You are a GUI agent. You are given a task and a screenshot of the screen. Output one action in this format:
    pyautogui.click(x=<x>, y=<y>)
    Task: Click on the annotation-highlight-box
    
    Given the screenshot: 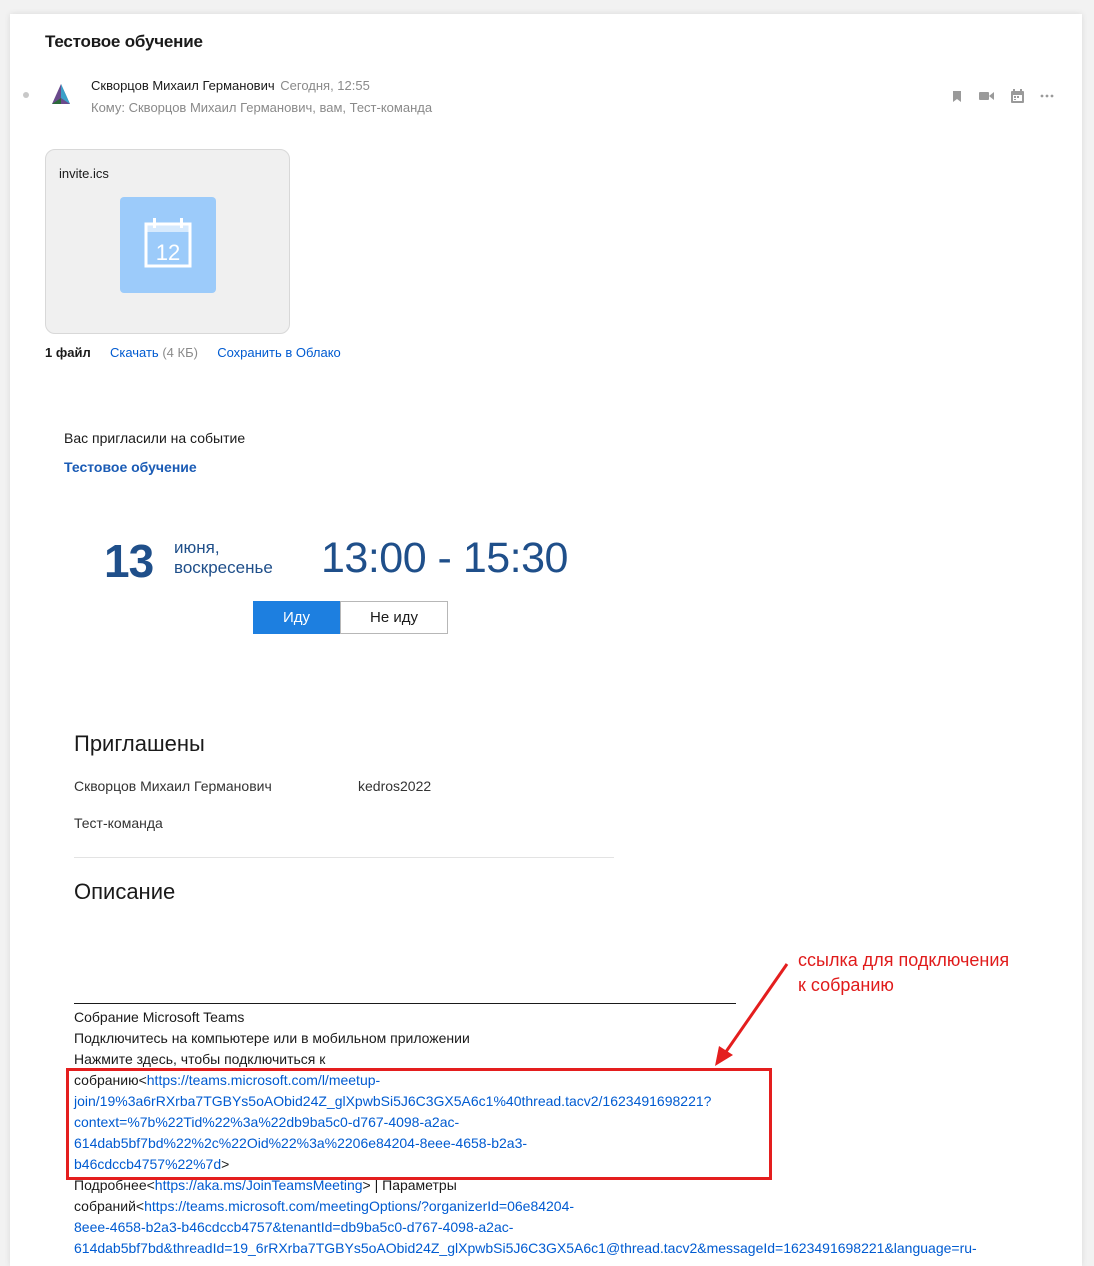 What is the action you would take?
    pyautogui.click(x=419, y=1124)
    